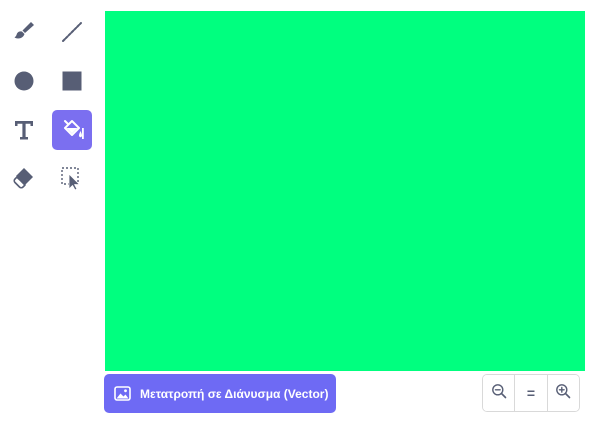 The width and height of the screenshot is (604, 421). I want to click on fill-bucket-icon, so click(72, 130).